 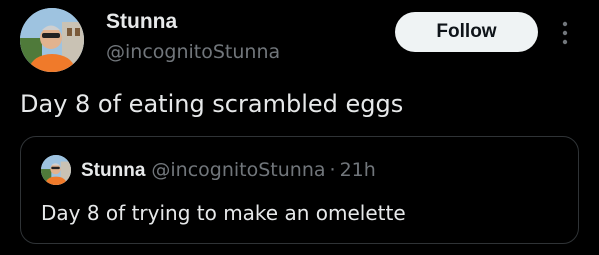 I want to click on tweet-text: Day 8 of eating scrambled eggs, so click(x=212, y=104).